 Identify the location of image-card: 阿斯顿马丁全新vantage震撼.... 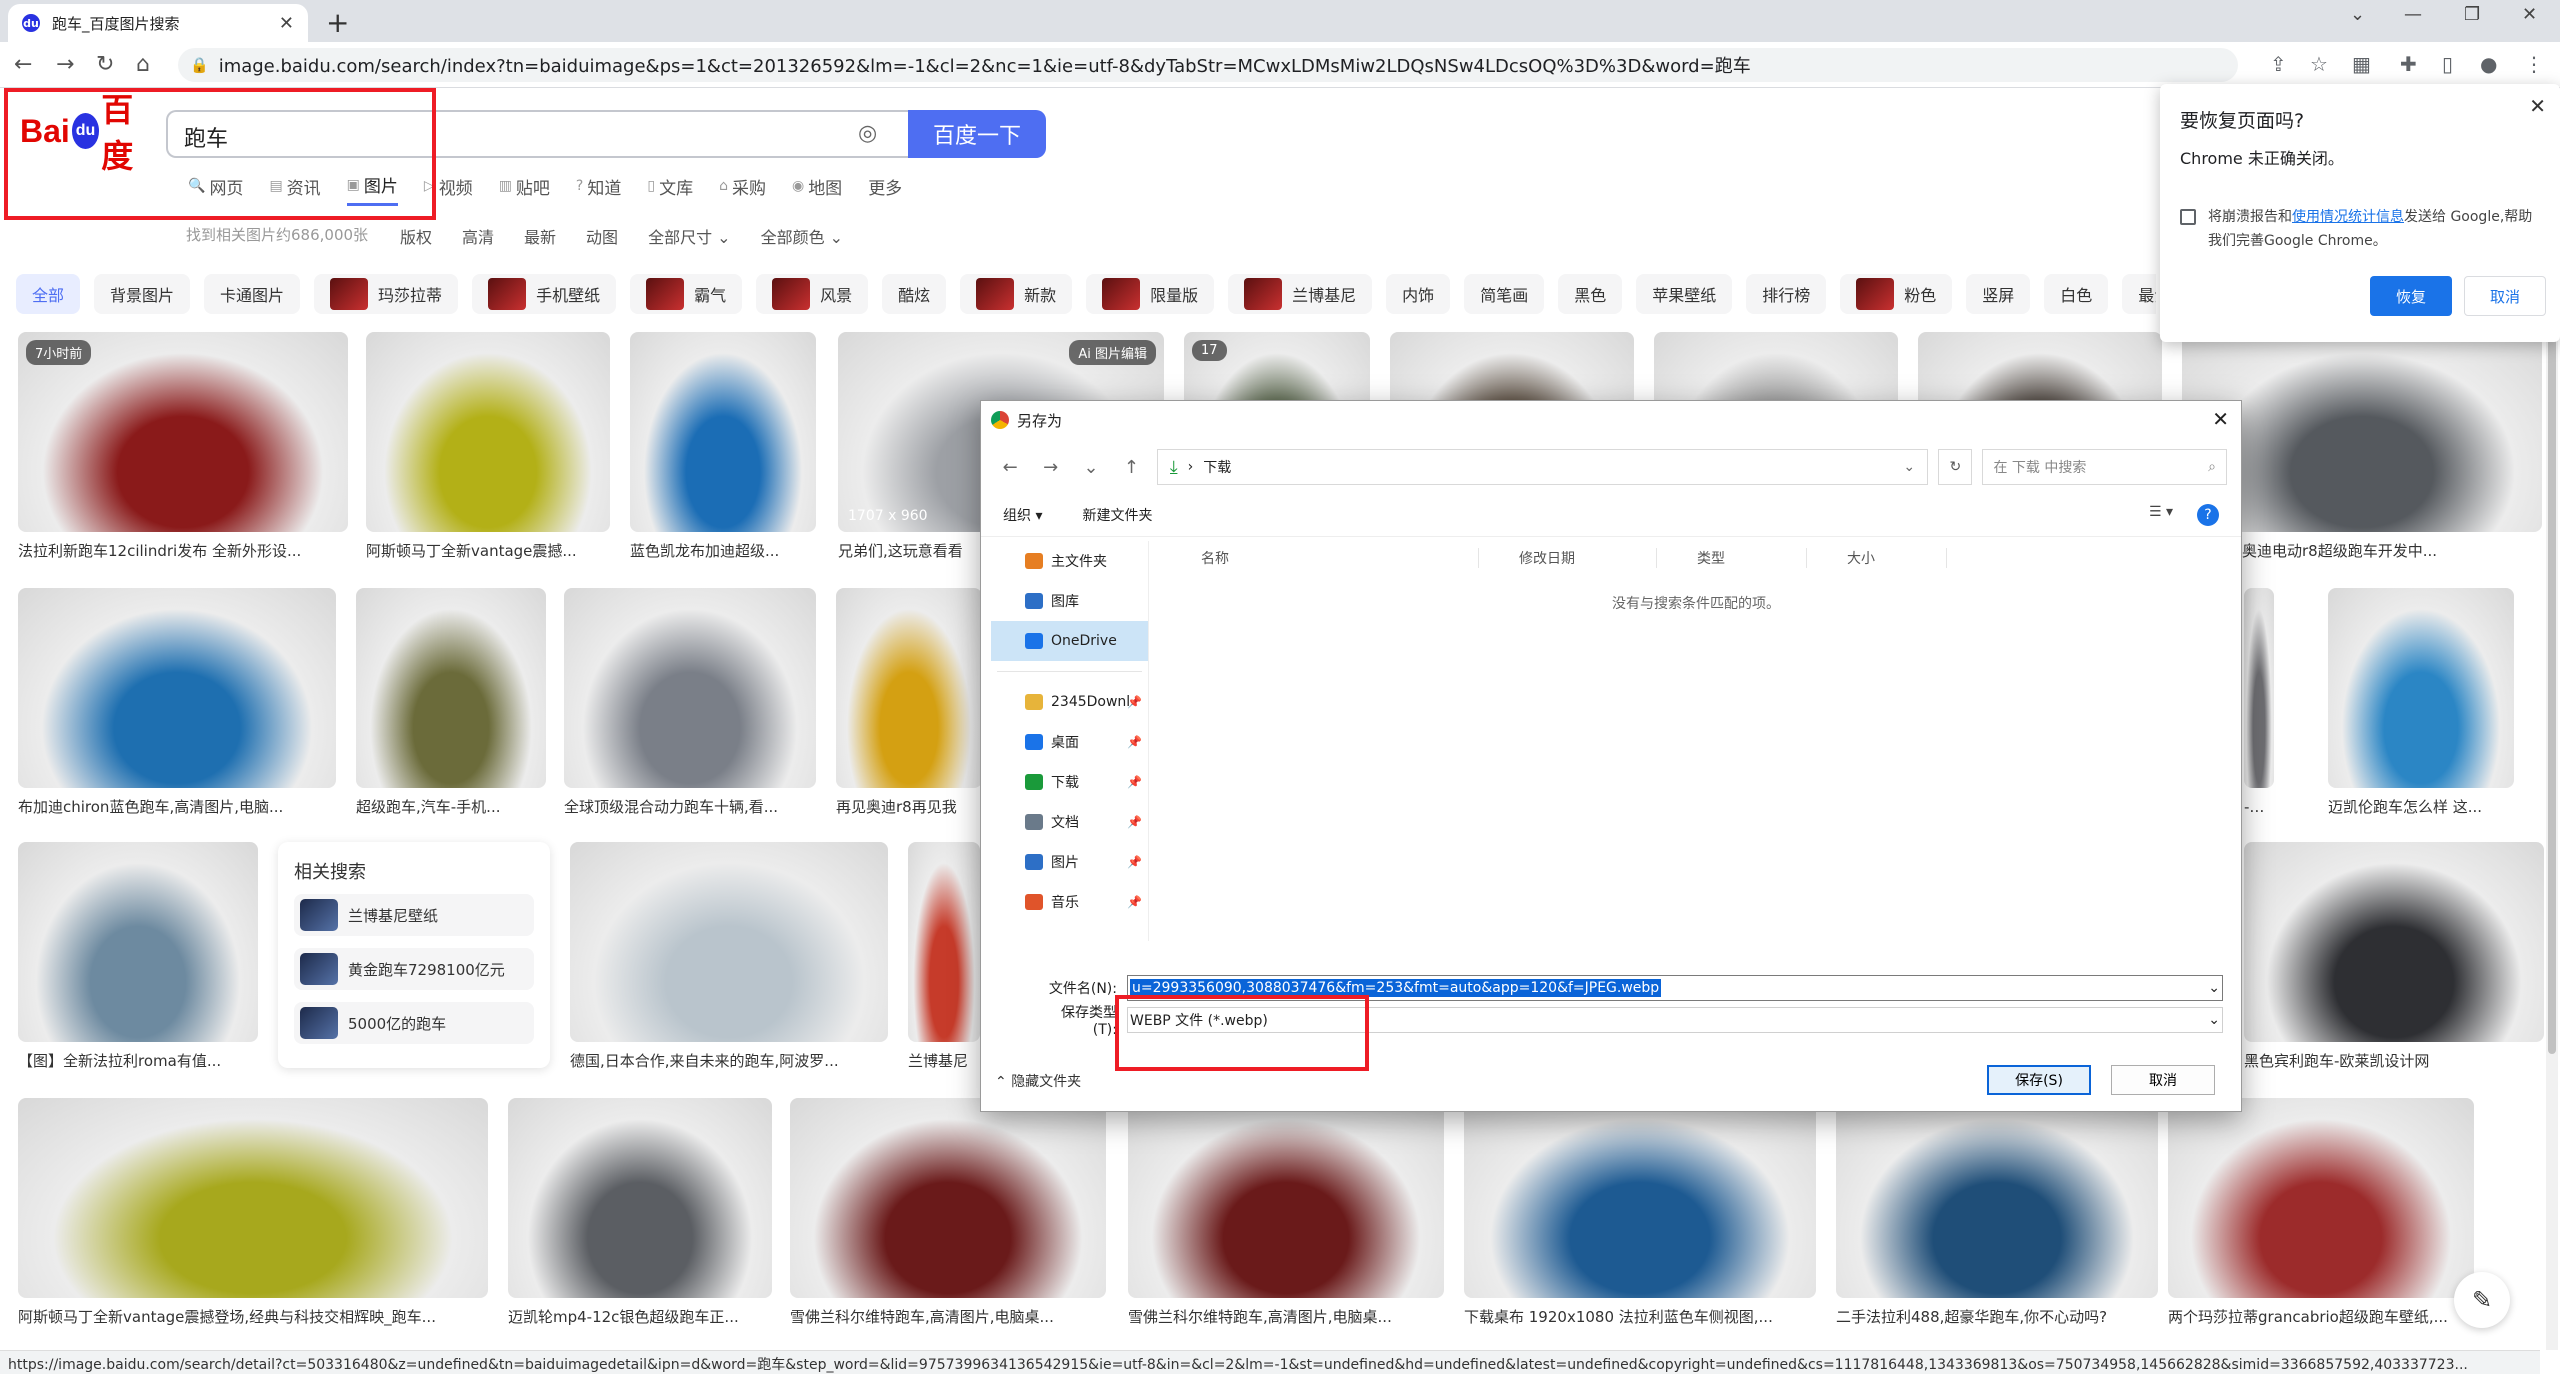
(488, 446).